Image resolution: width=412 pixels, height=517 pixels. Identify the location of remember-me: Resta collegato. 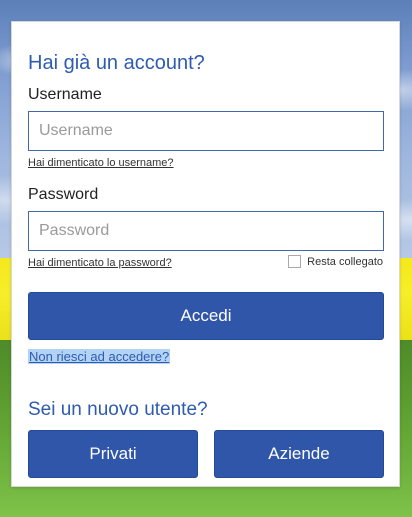
(335, 261).